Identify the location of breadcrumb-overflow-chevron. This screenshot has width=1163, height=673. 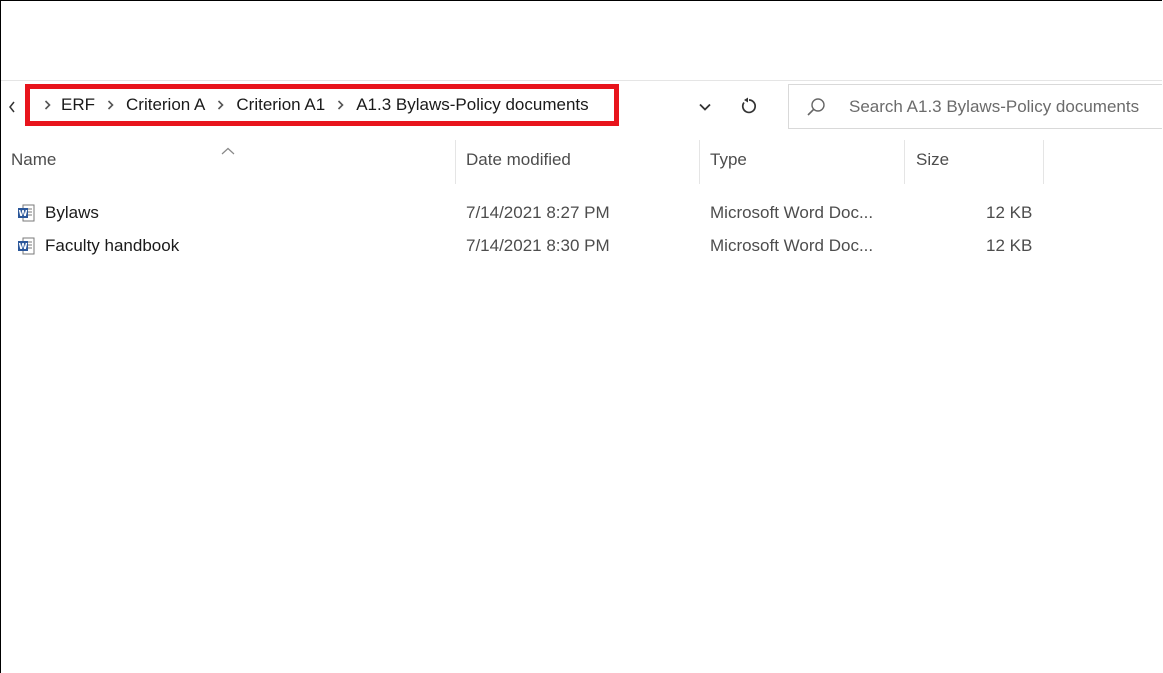
(12, 108).